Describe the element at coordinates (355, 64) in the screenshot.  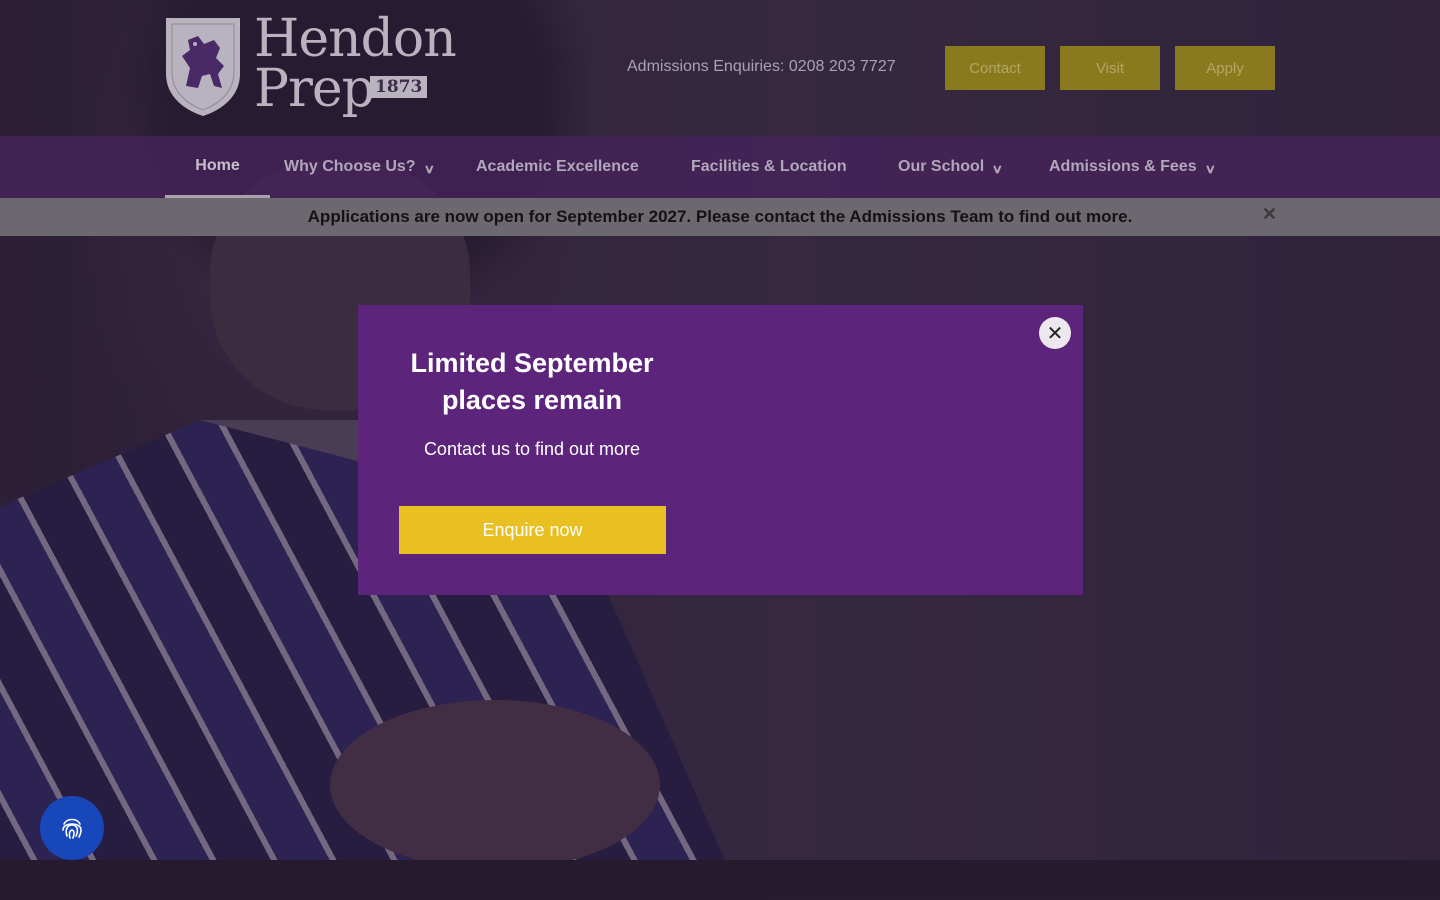
I see `logo-wordmark: Hendon Prep` at that location.